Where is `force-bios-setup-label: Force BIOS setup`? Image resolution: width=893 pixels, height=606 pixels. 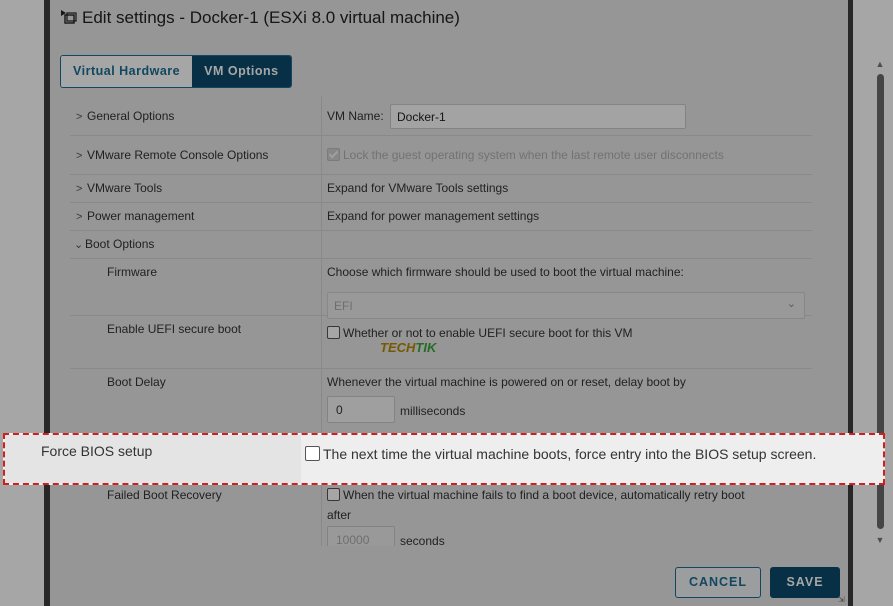
force-bios-setup-label: Force BIOS setup is located at coordinates (97, 451).